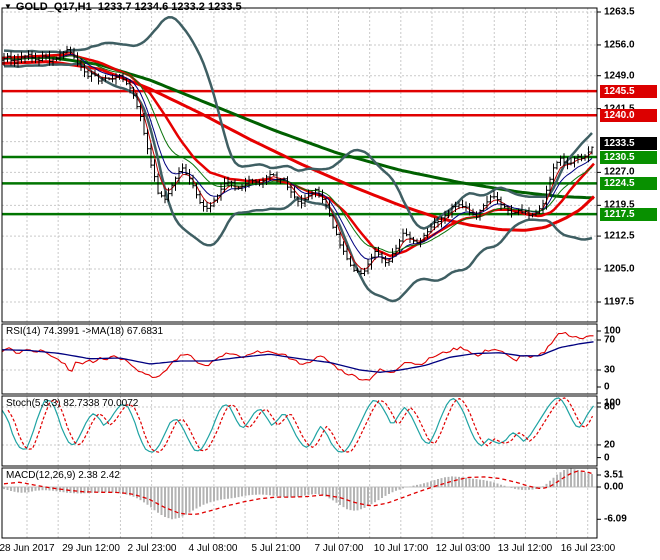  What do you see at coordinates (588, 548) in the screenshot?
I see `time-axis-label: 16 Jul 23:00` at bounding box center [588, 548].